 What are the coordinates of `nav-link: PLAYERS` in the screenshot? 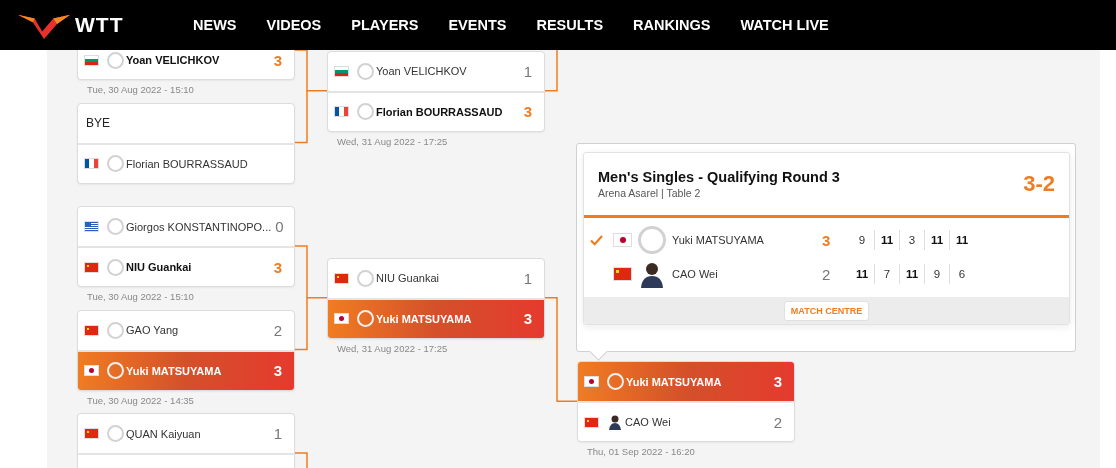 It's located at (385, 25).